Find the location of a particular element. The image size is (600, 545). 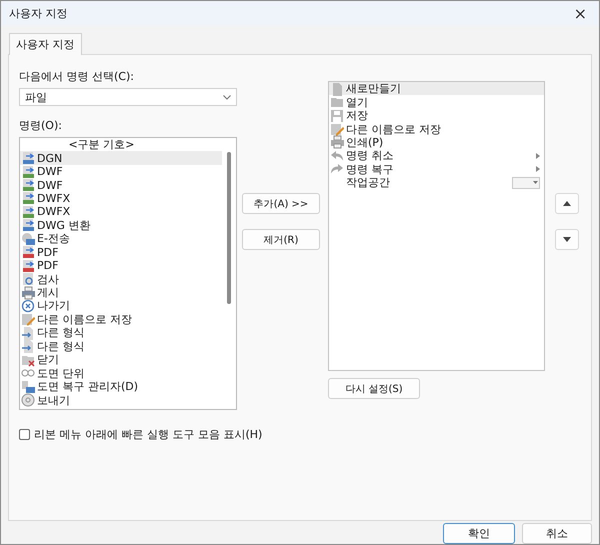

field-label: 다음에서 명령 선택(C): is located at coordinates (77, 77).